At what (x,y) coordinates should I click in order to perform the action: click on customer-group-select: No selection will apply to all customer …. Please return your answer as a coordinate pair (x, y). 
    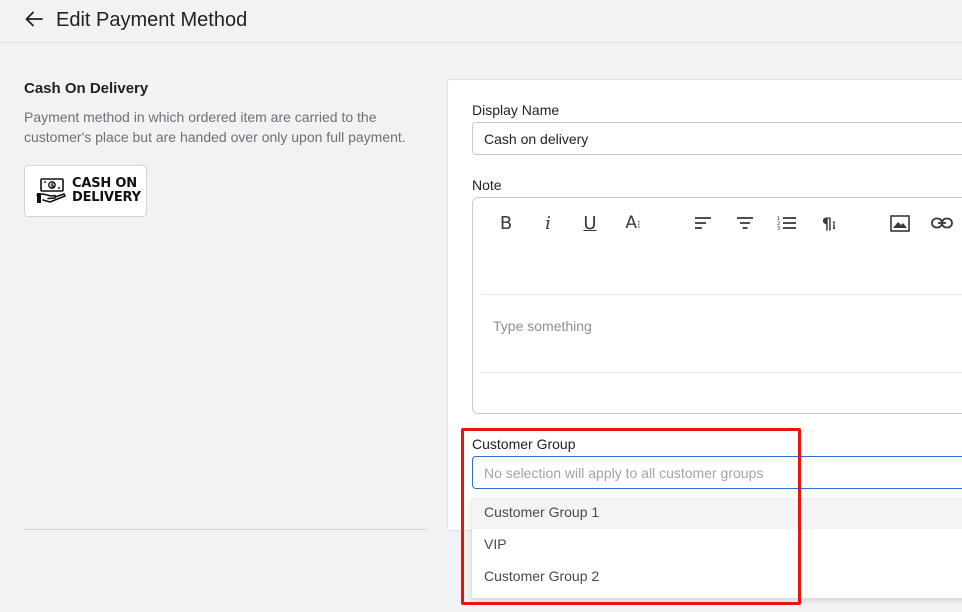
    Looking at the image, I should click on (717, 472).